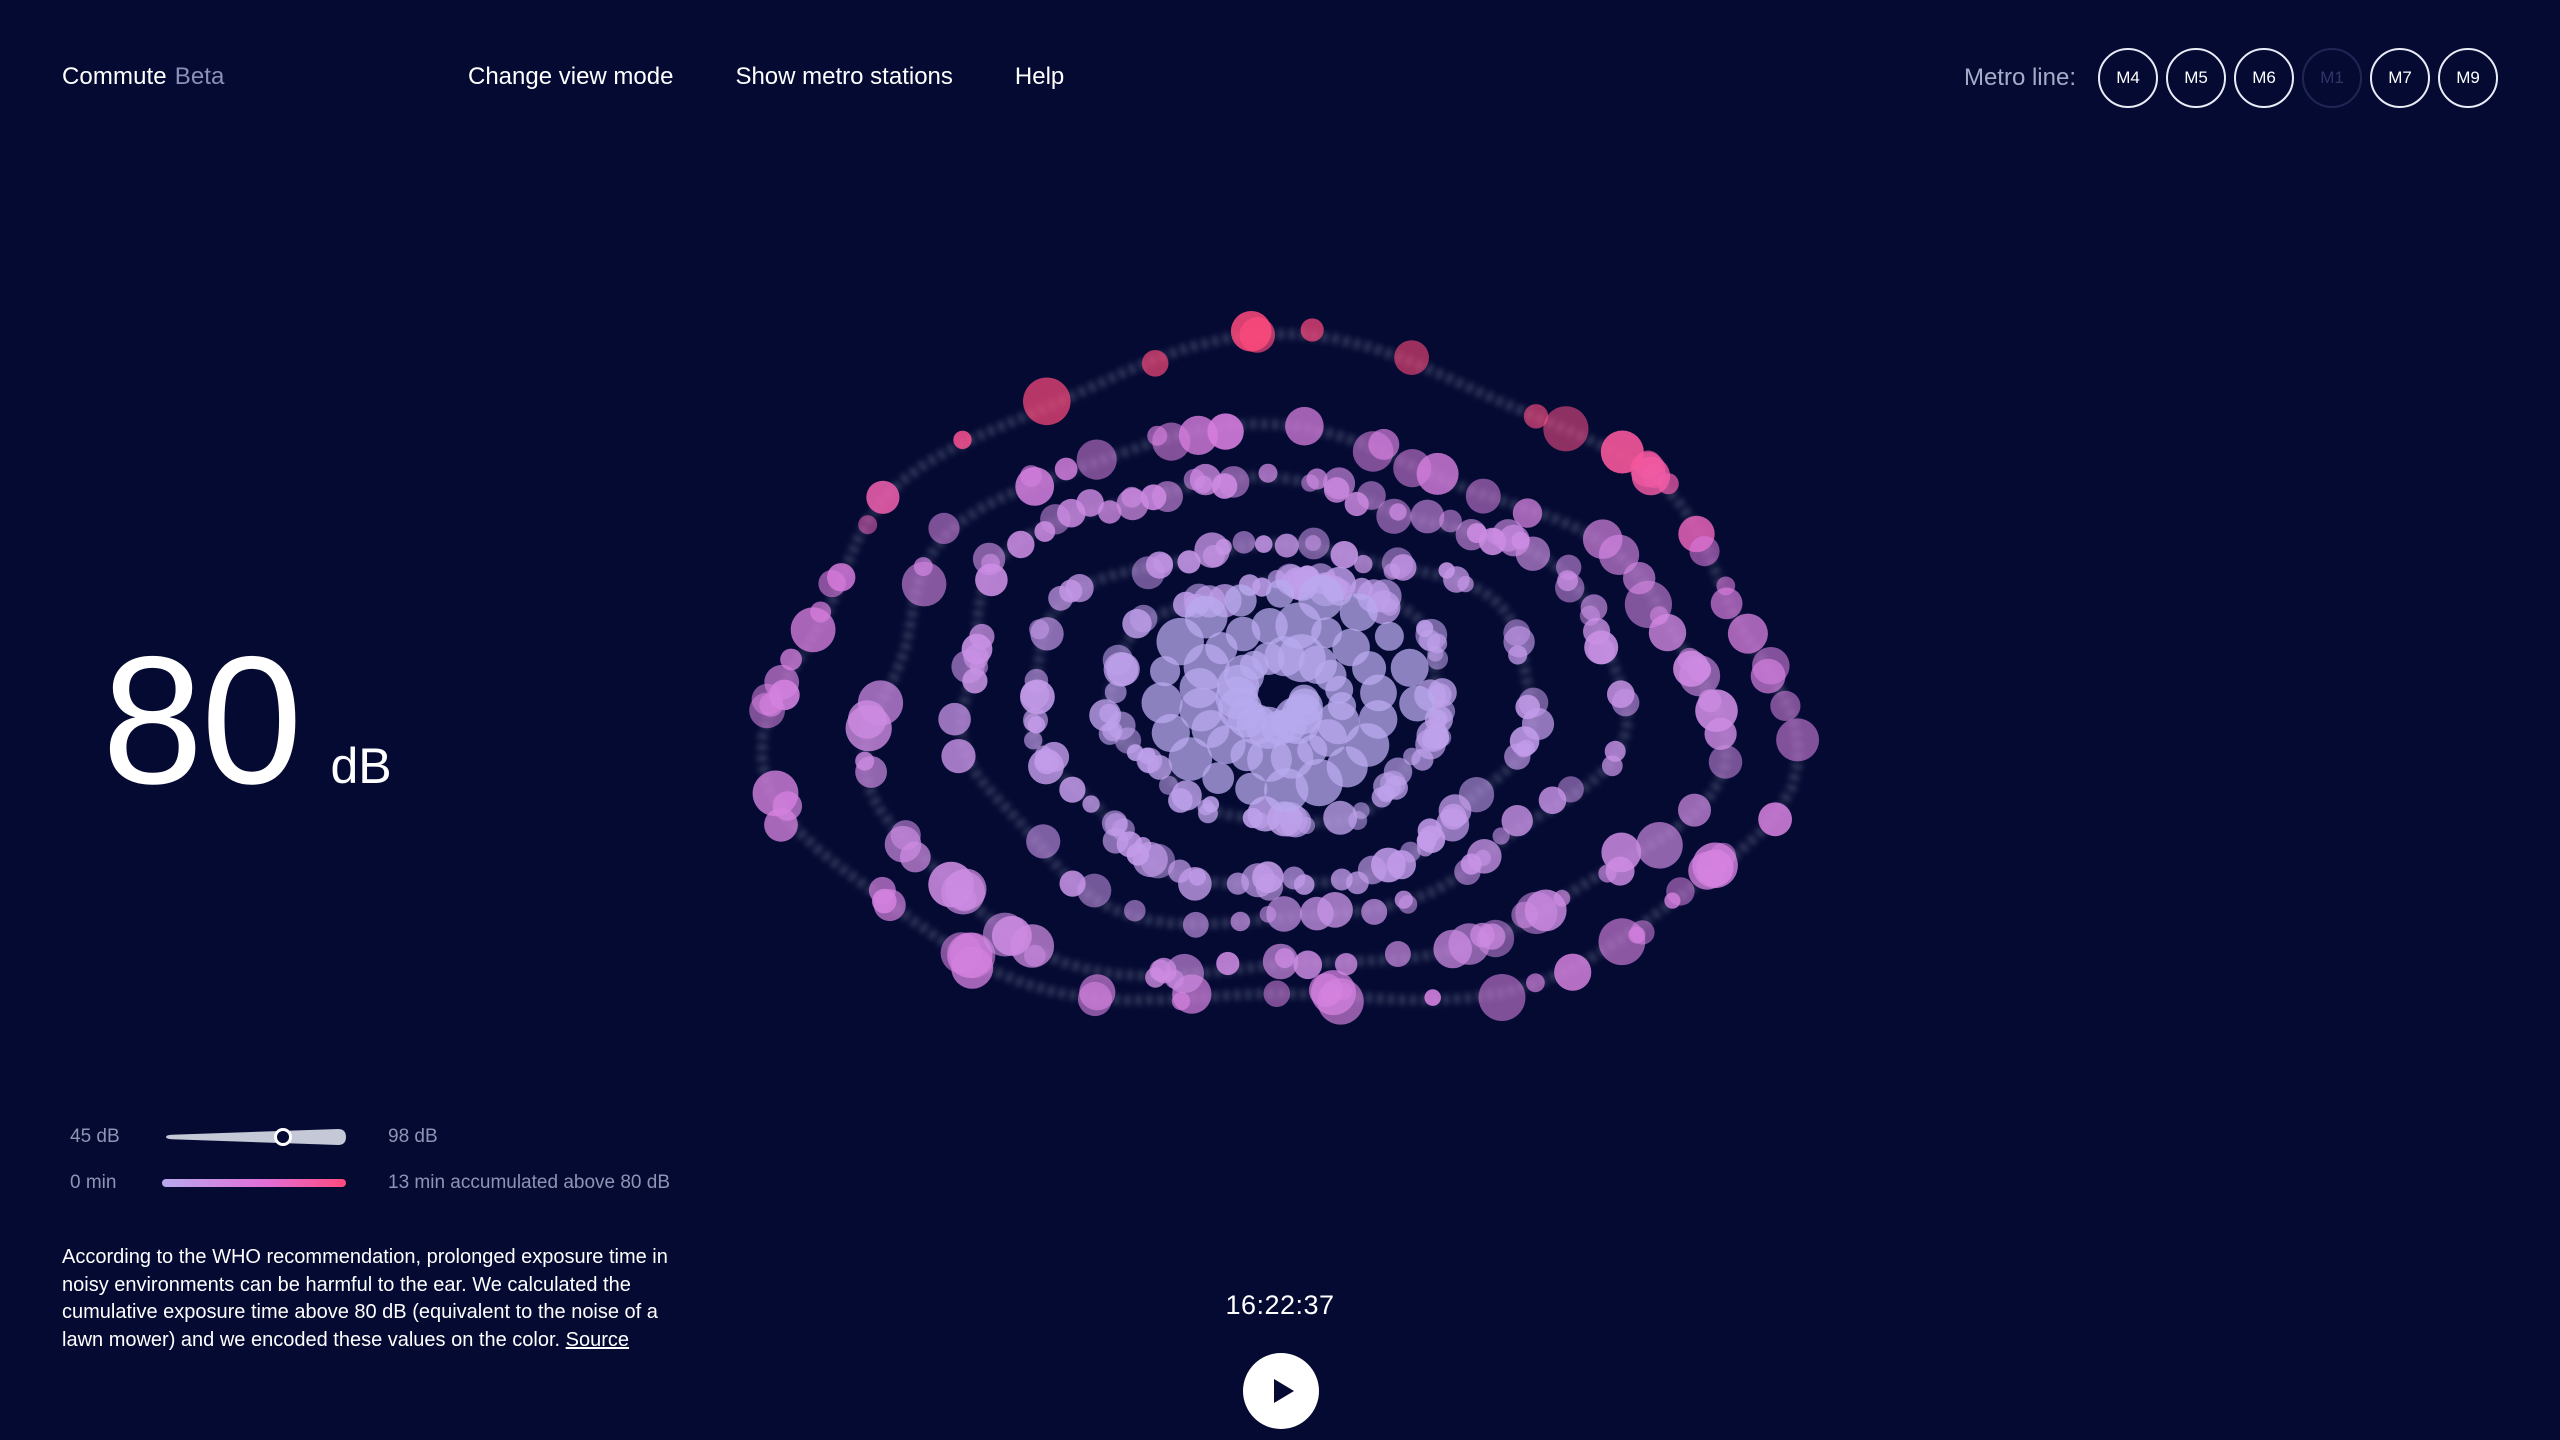 The image size is (2560, 1440). I want to click on metro-line-m1-button: M1, so click(2332, 78).